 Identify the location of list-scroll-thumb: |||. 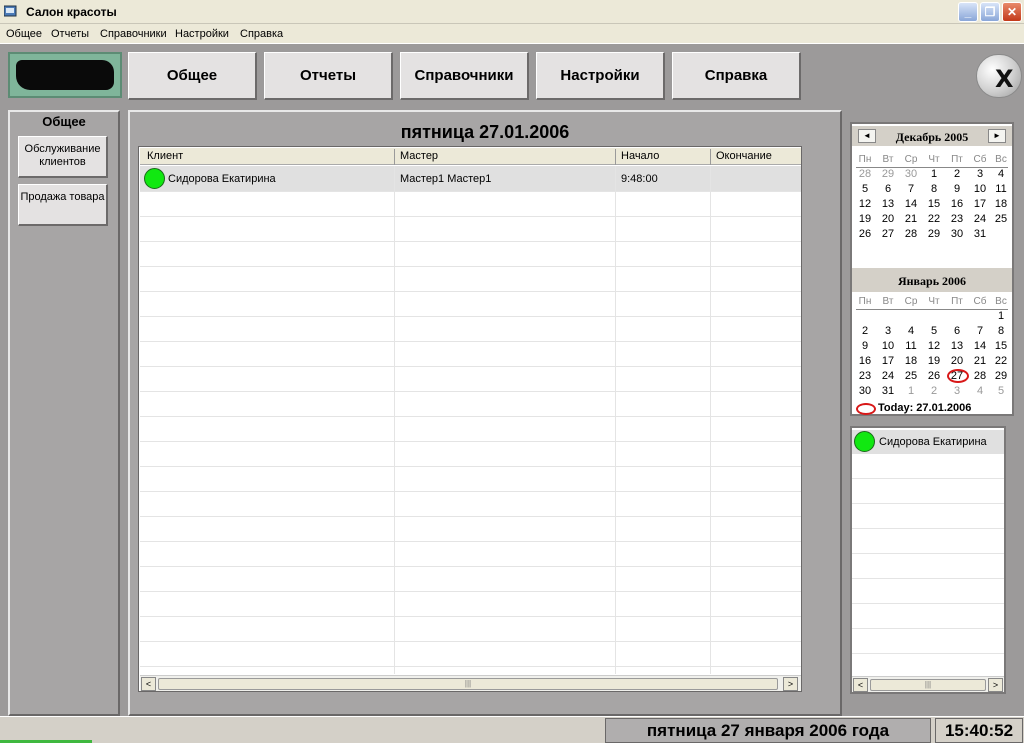
(928, 685).